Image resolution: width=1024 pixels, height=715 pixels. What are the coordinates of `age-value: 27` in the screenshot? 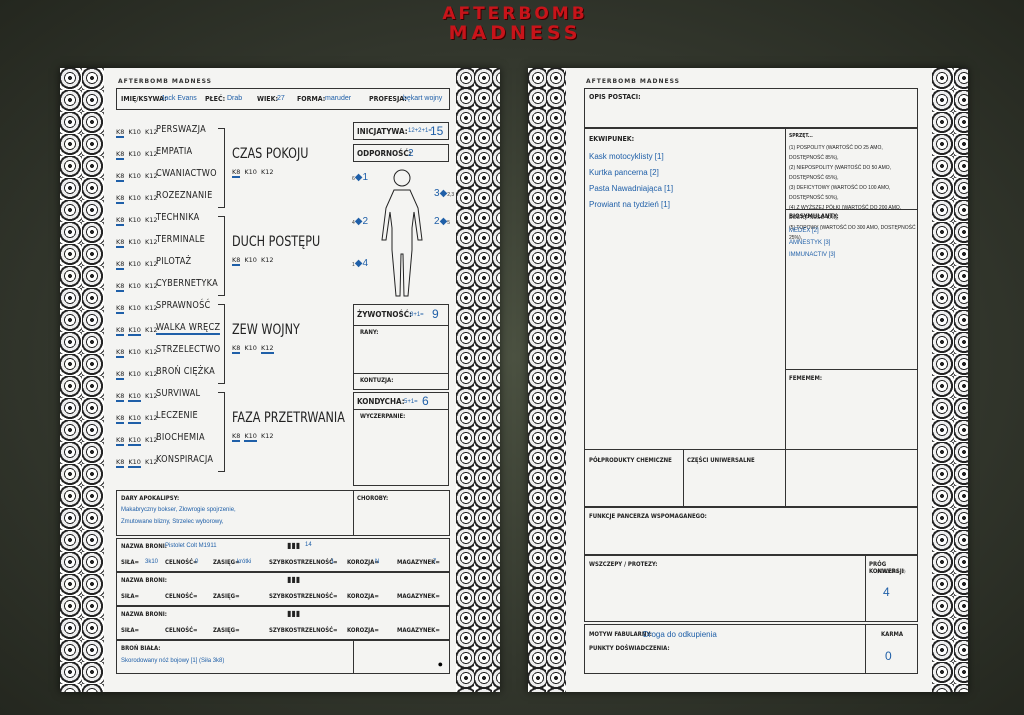 It's located at (281, 98).